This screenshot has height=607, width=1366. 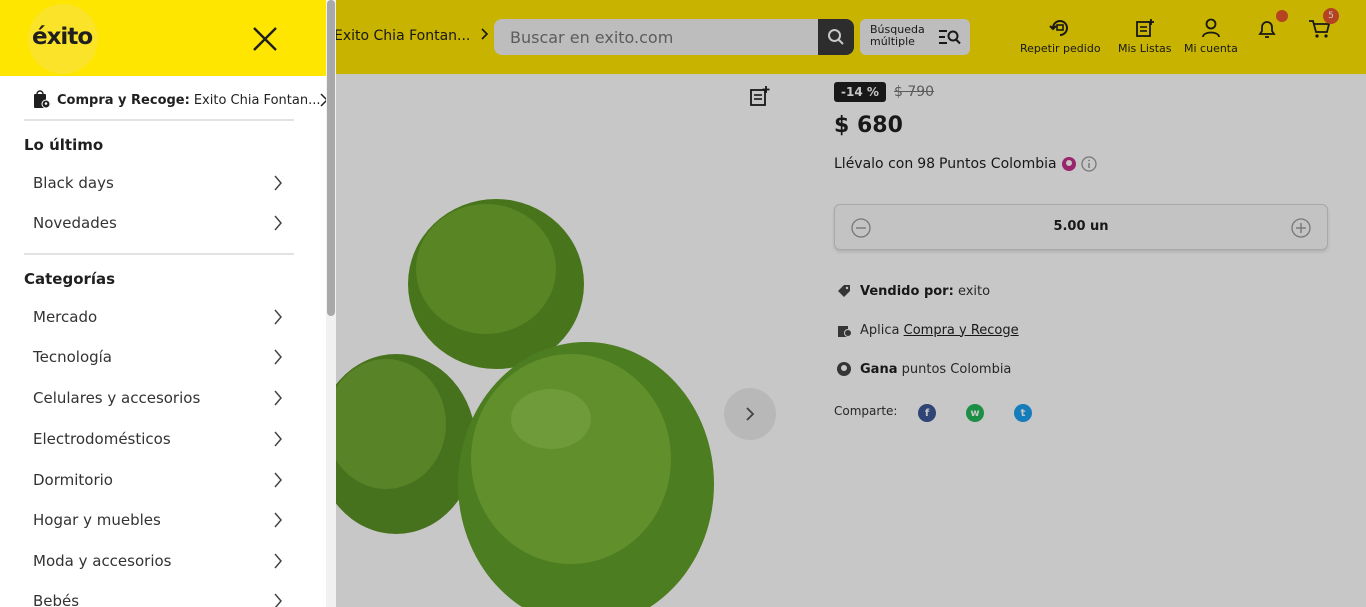 What do you see at coordinates (102, 439) in the screenshot?
I see `menu-item-label: Electrodomésticos` at bounding box center [102, 439].